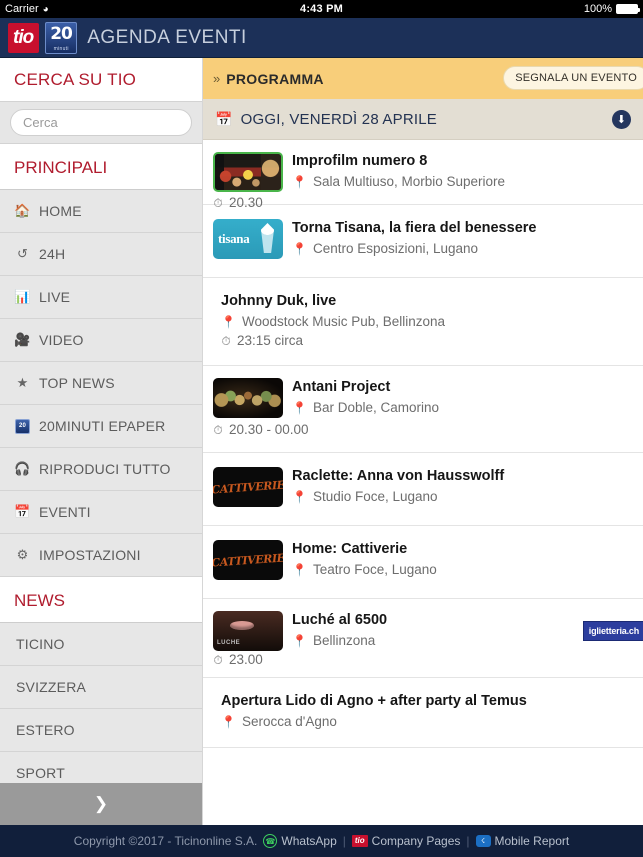 The height and width of the screenshot is (857, 643). Describe the element at coordinates (573, 78) in the screenshot. I see `report-event-button: SEGNALA UN EVENTO` at that location.